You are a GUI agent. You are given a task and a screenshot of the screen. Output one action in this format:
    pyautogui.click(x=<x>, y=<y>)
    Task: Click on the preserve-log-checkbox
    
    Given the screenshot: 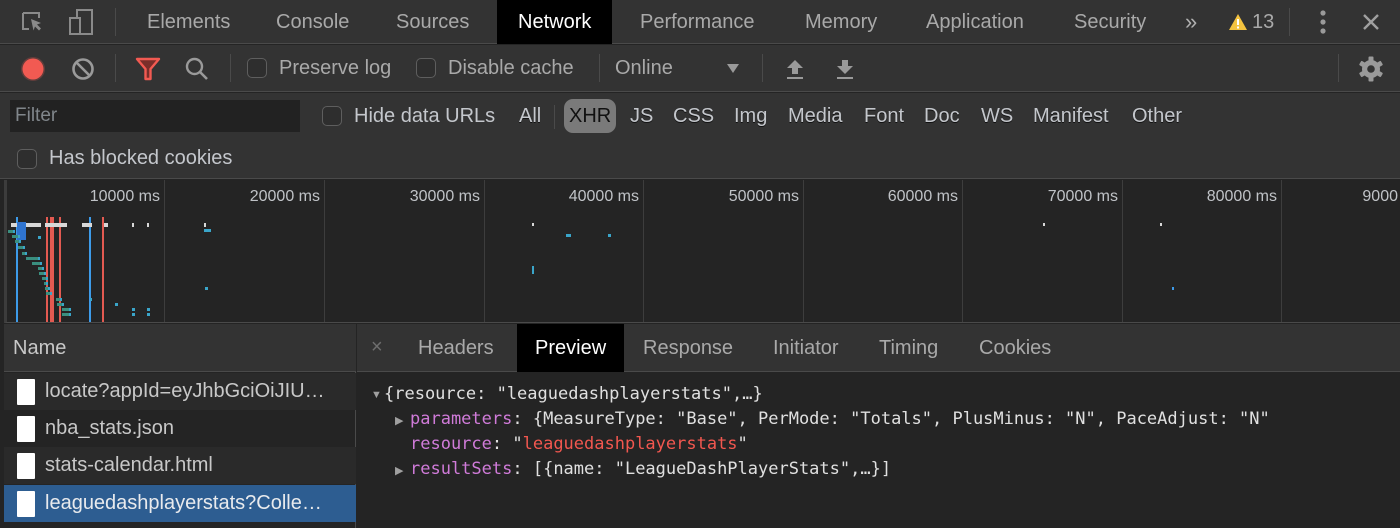 What is the action you would take?
    pyautogui.click(x=257, y=68)
    